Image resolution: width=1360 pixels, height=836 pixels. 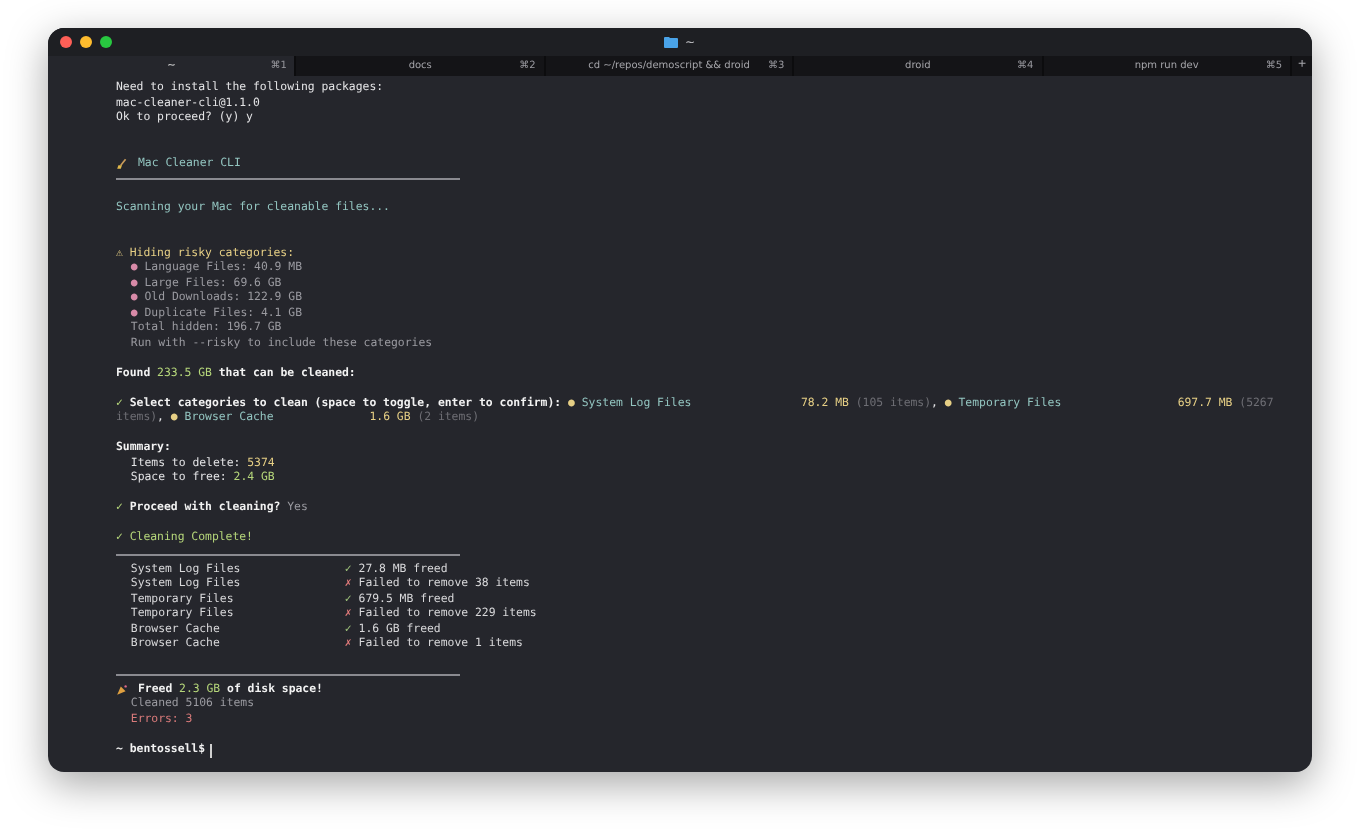 What do you see at coordinates (122, 164) in the screenshot?
I see `broom-icon` at bounding box center [122, 164].